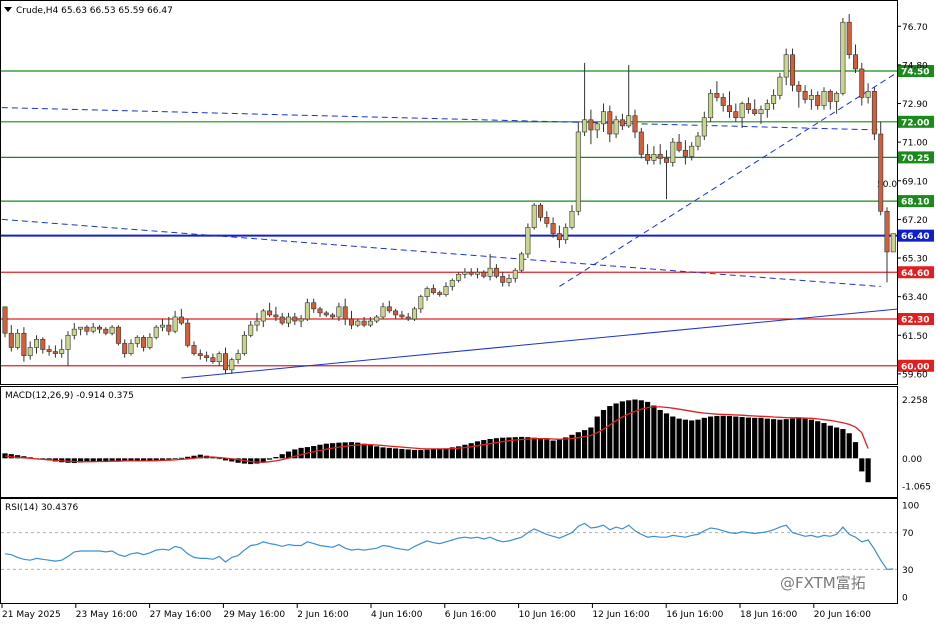 Image resolution: width=936 pixels, height=624 pixels. I want to click on time-tick-label: 12 Jun 16:00, so click(620, 615).